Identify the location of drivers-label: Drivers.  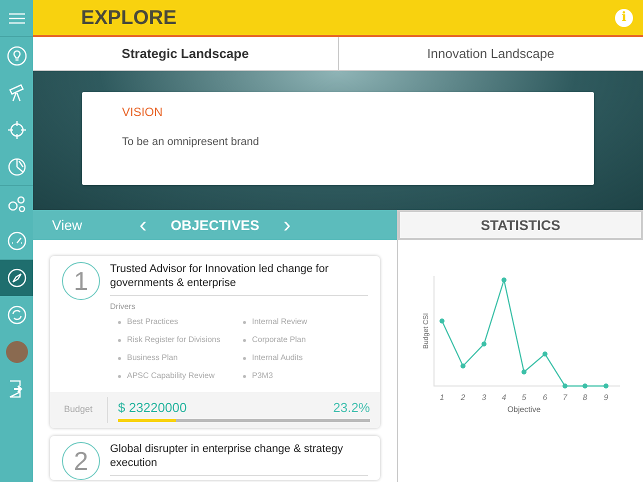
(123, 307).